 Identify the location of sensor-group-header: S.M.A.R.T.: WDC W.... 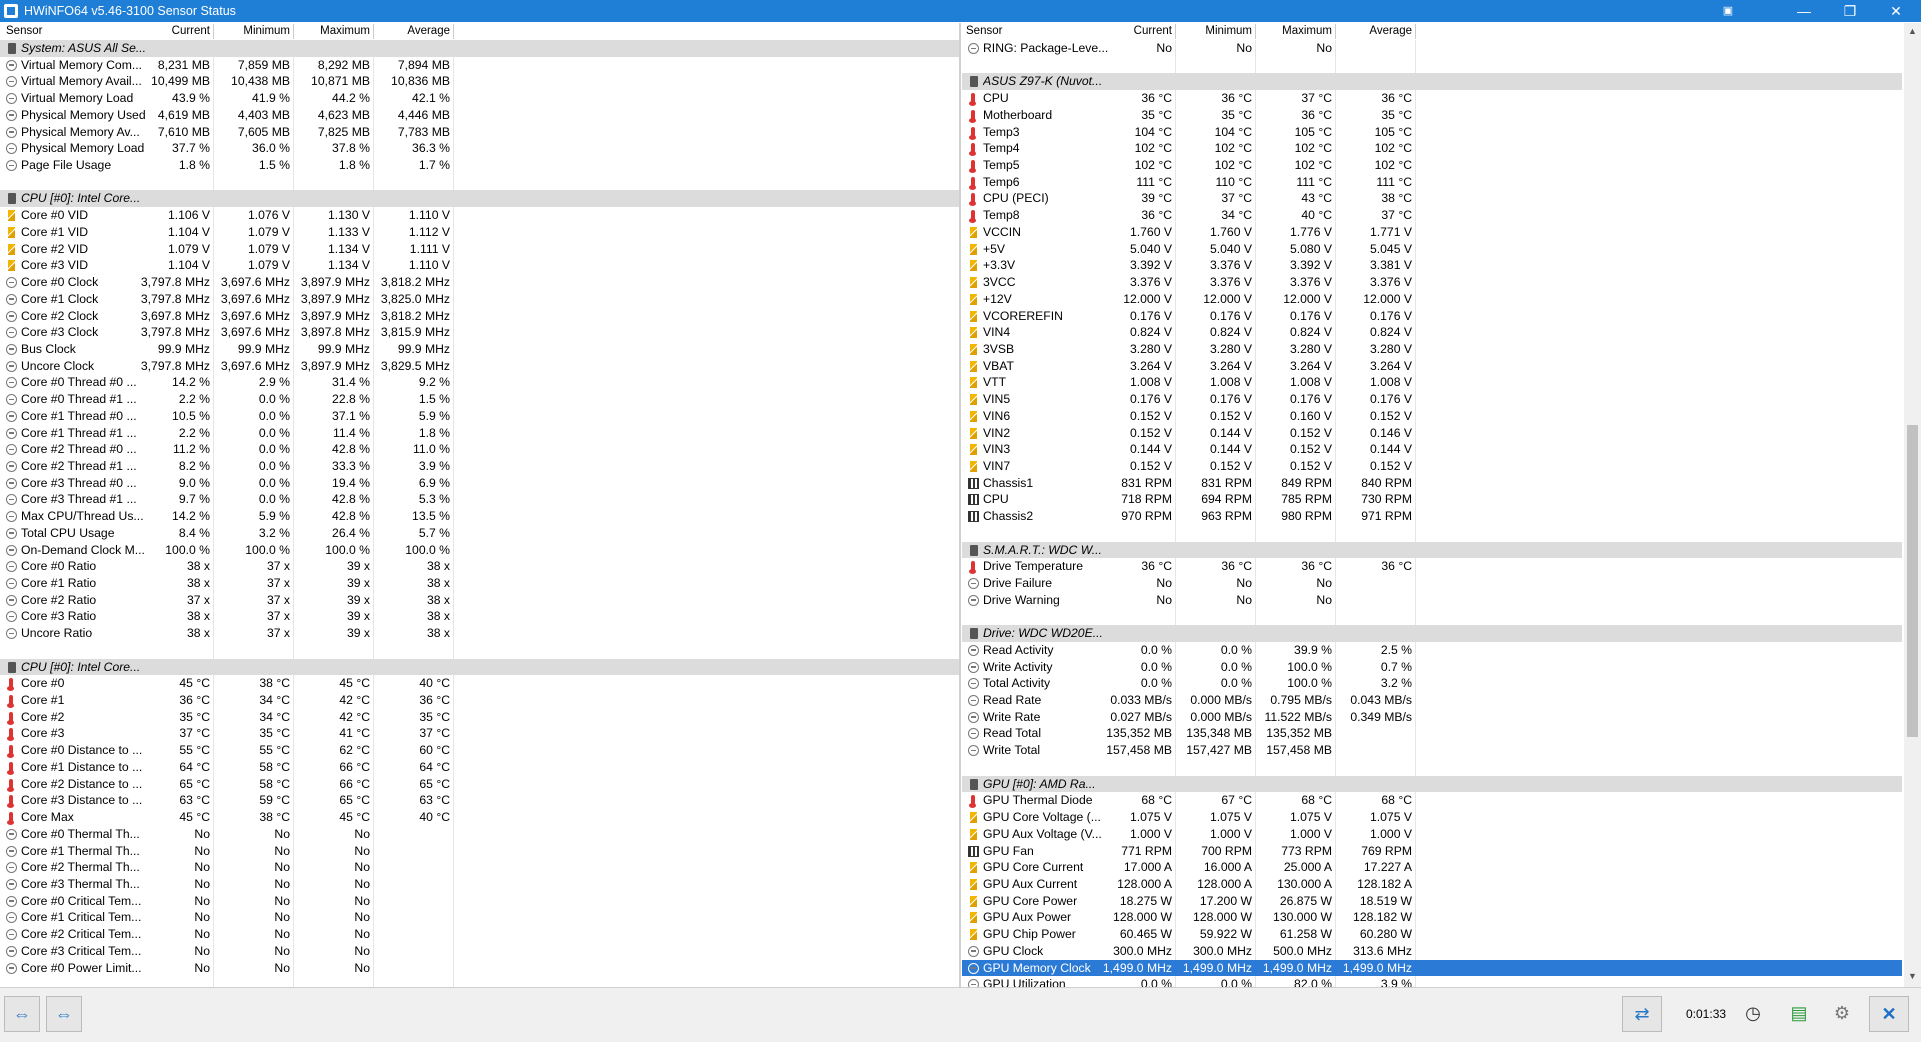
(1432, 550).